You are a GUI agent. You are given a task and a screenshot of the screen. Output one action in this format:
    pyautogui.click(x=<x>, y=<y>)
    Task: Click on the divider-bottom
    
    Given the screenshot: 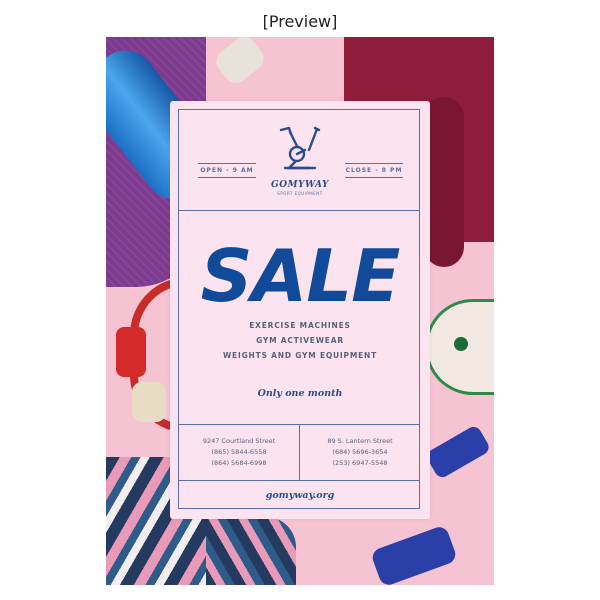 What is the action you would take?
    pyautogui.click(x=299, y=480)
    